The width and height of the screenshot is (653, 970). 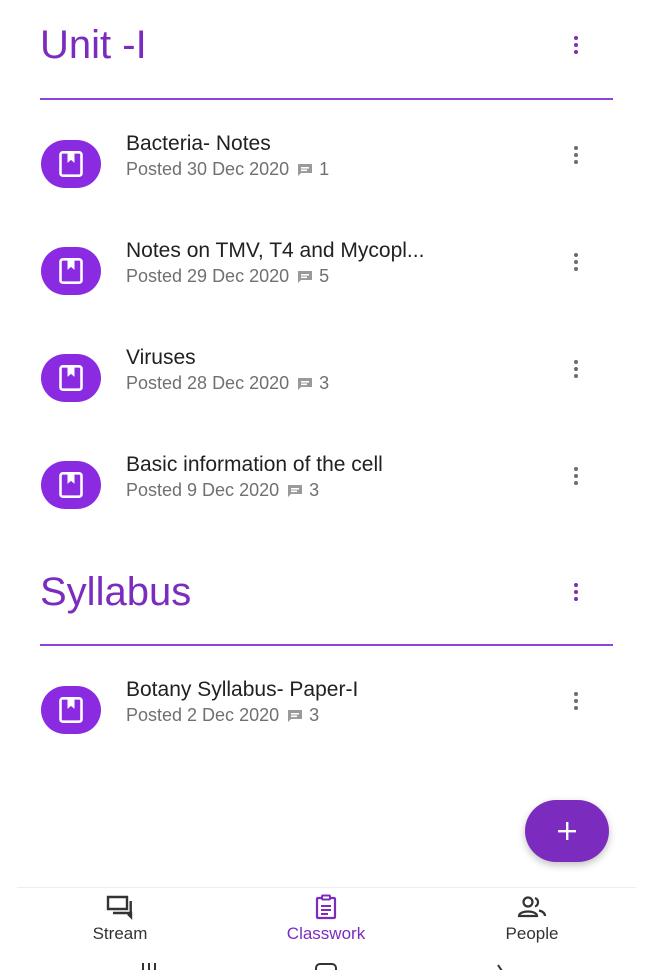 I want to click on item-meta: Posted 28 Dec 2020 3, so click(x=227, y=383).